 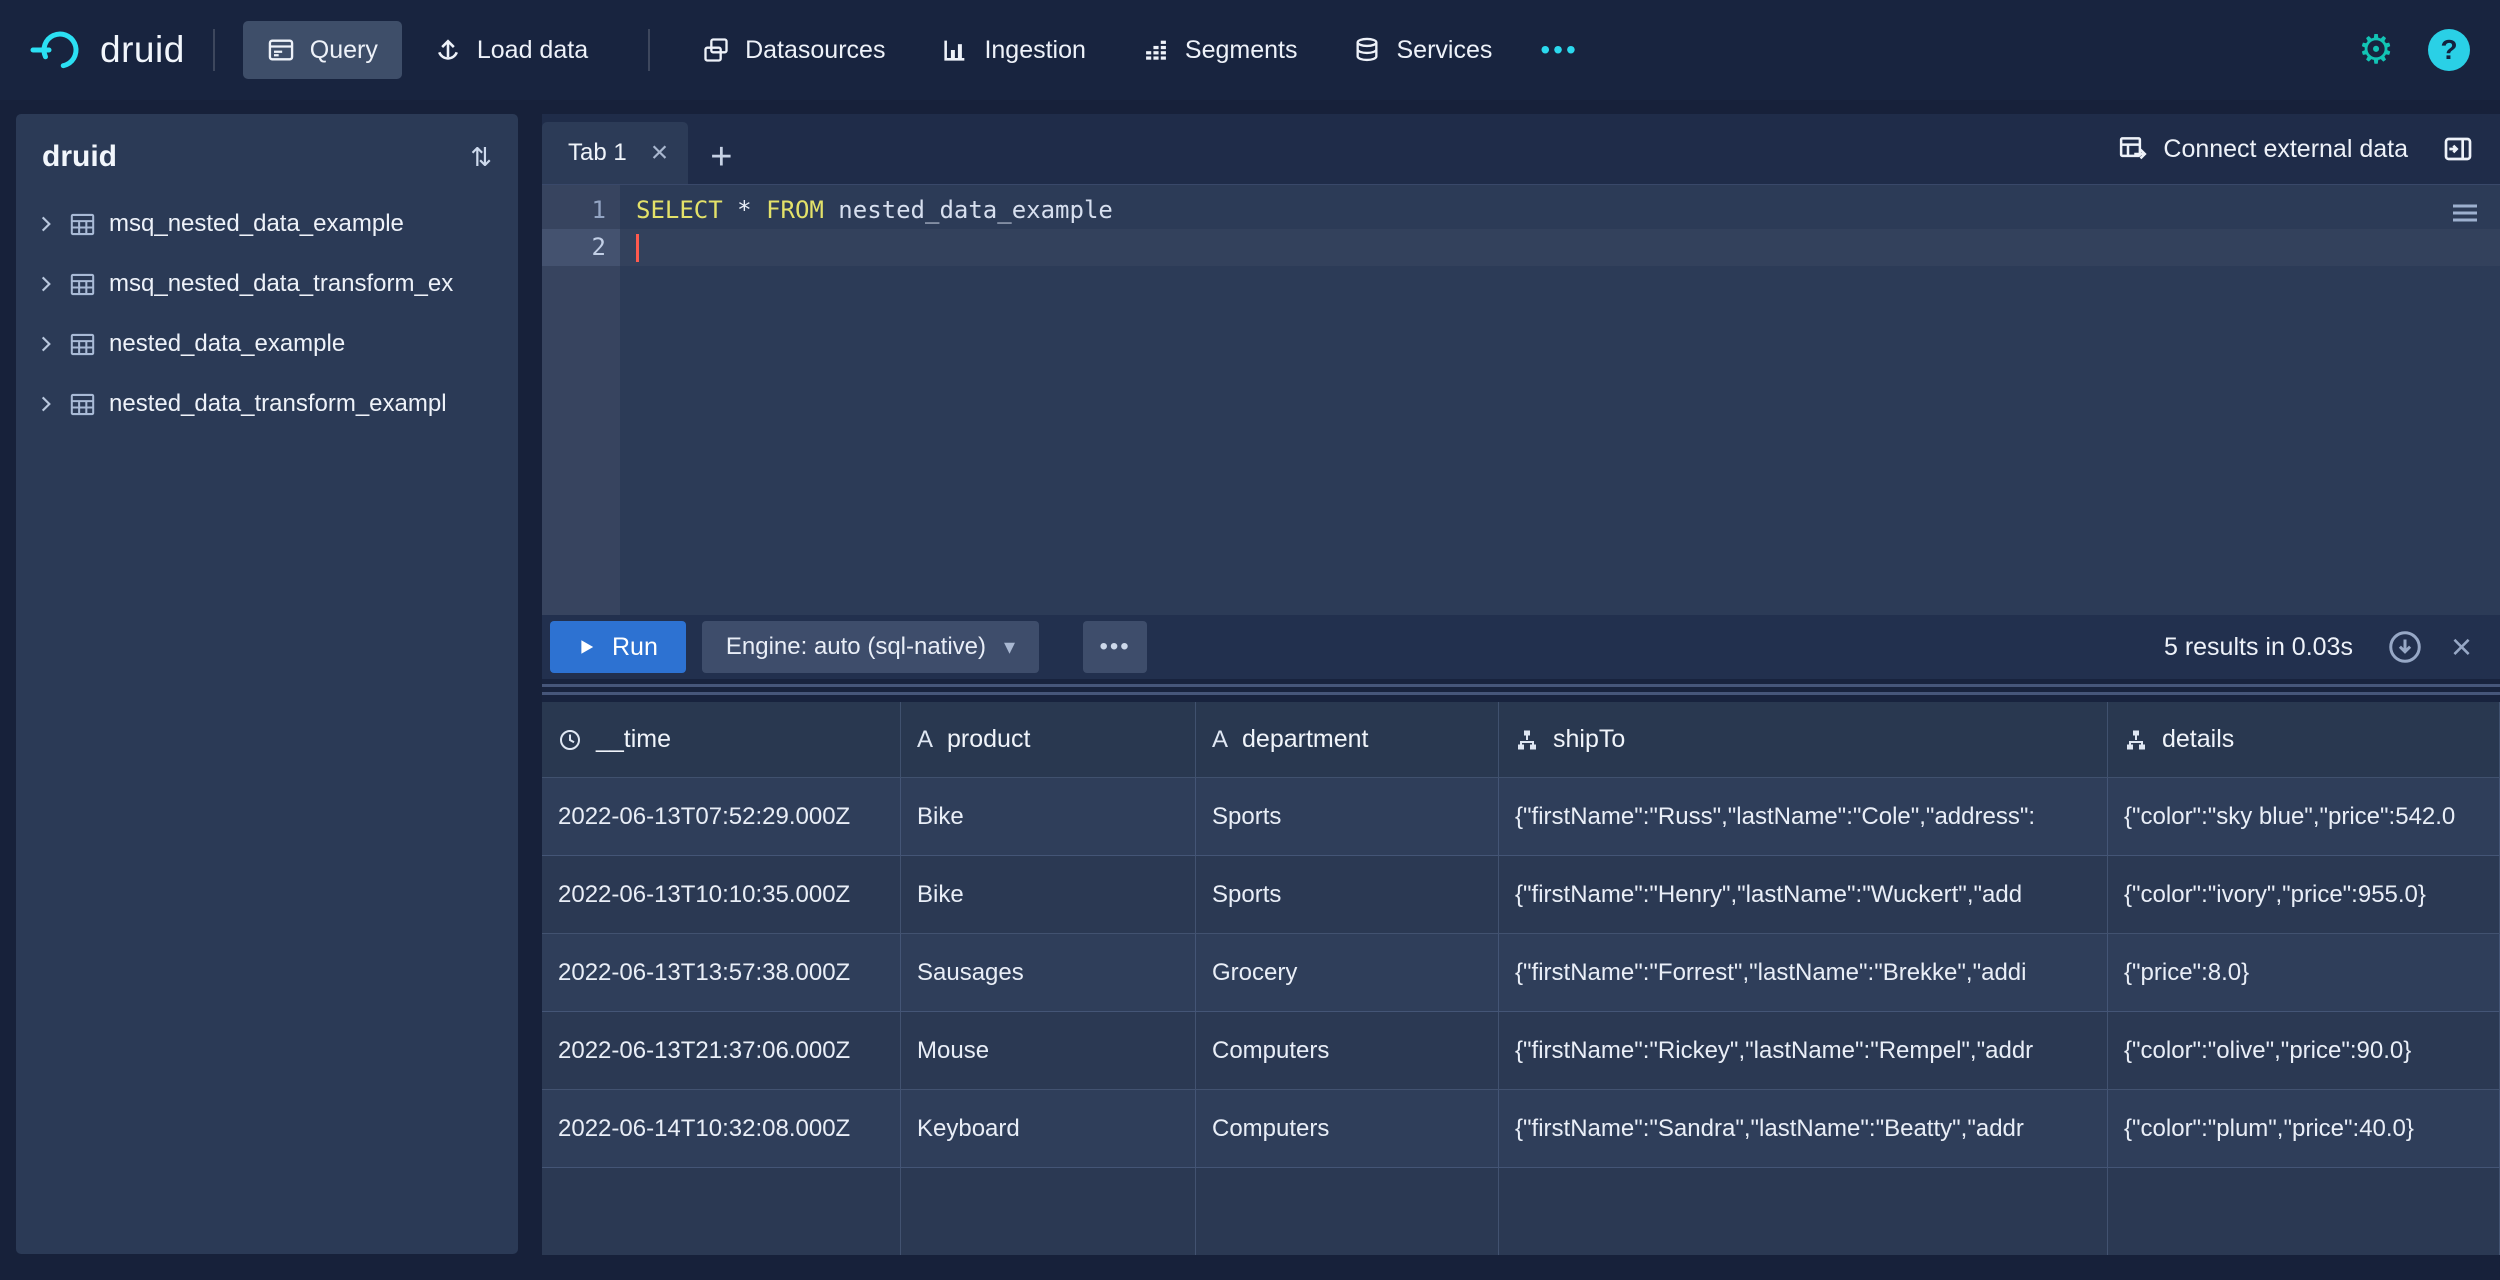 What do you see at coordinates (1347, 972) in the screenshot?
I see `cell-department: Grocery` at bounding box center [1347, 972].